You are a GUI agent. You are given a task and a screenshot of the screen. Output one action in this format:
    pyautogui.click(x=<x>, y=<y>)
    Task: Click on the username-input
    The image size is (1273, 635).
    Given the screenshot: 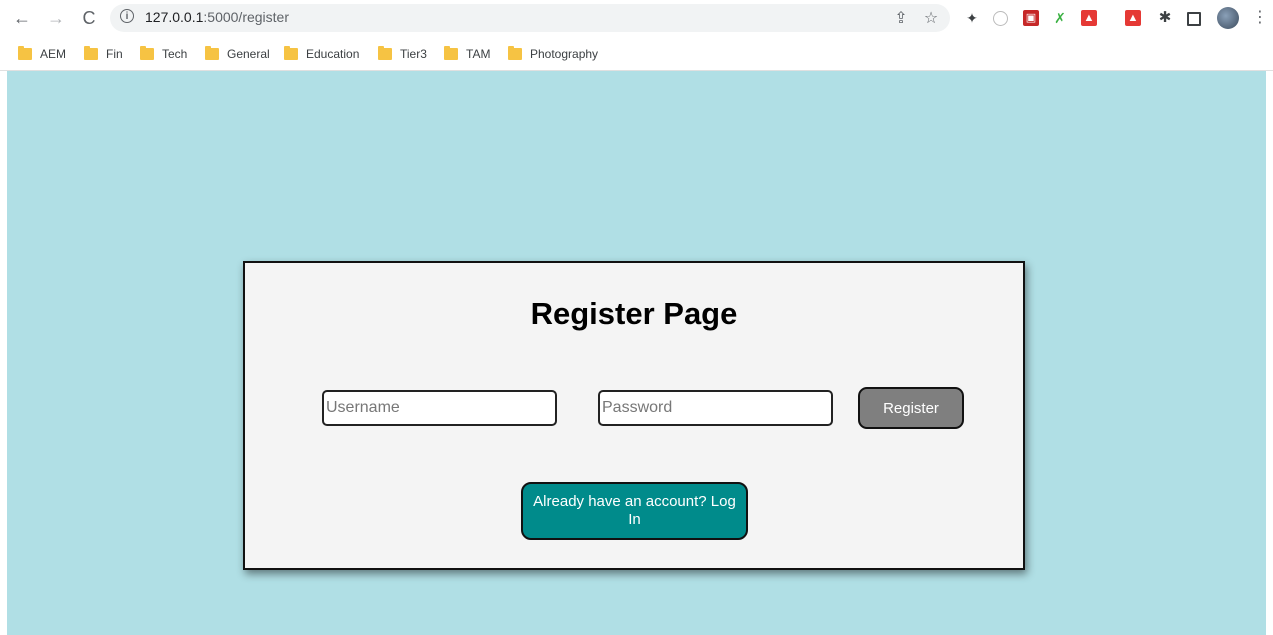 What is the action you would take?
    pyautogui.click(x=439, y=408)
    